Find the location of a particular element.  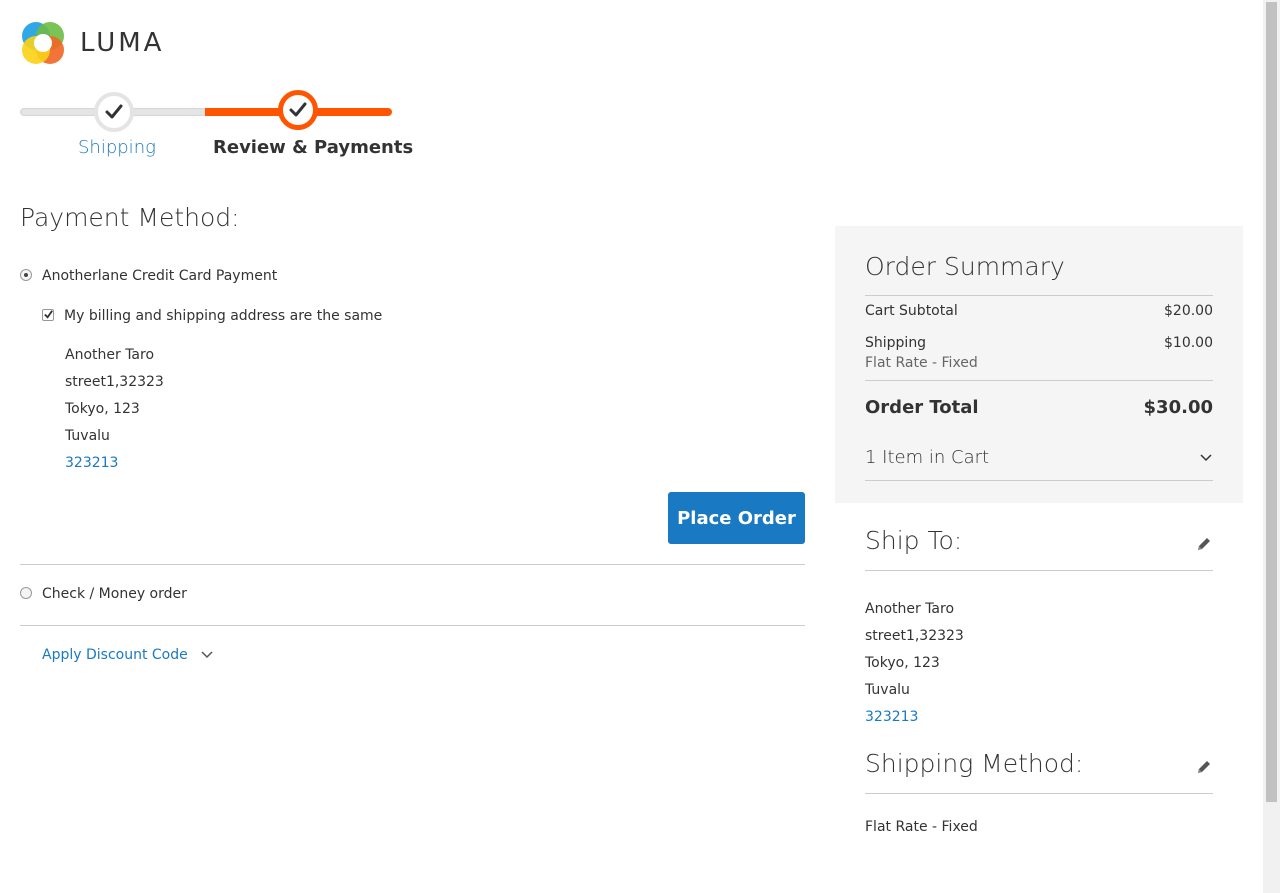

order-summary-title: Order Summary is located at coordinates (965, 266).